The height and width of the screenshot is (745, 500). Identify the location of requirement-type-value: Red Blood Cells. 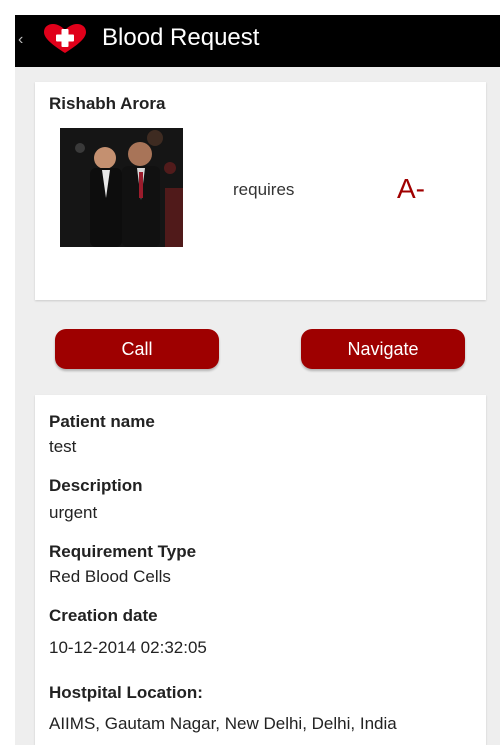
(110, 576).